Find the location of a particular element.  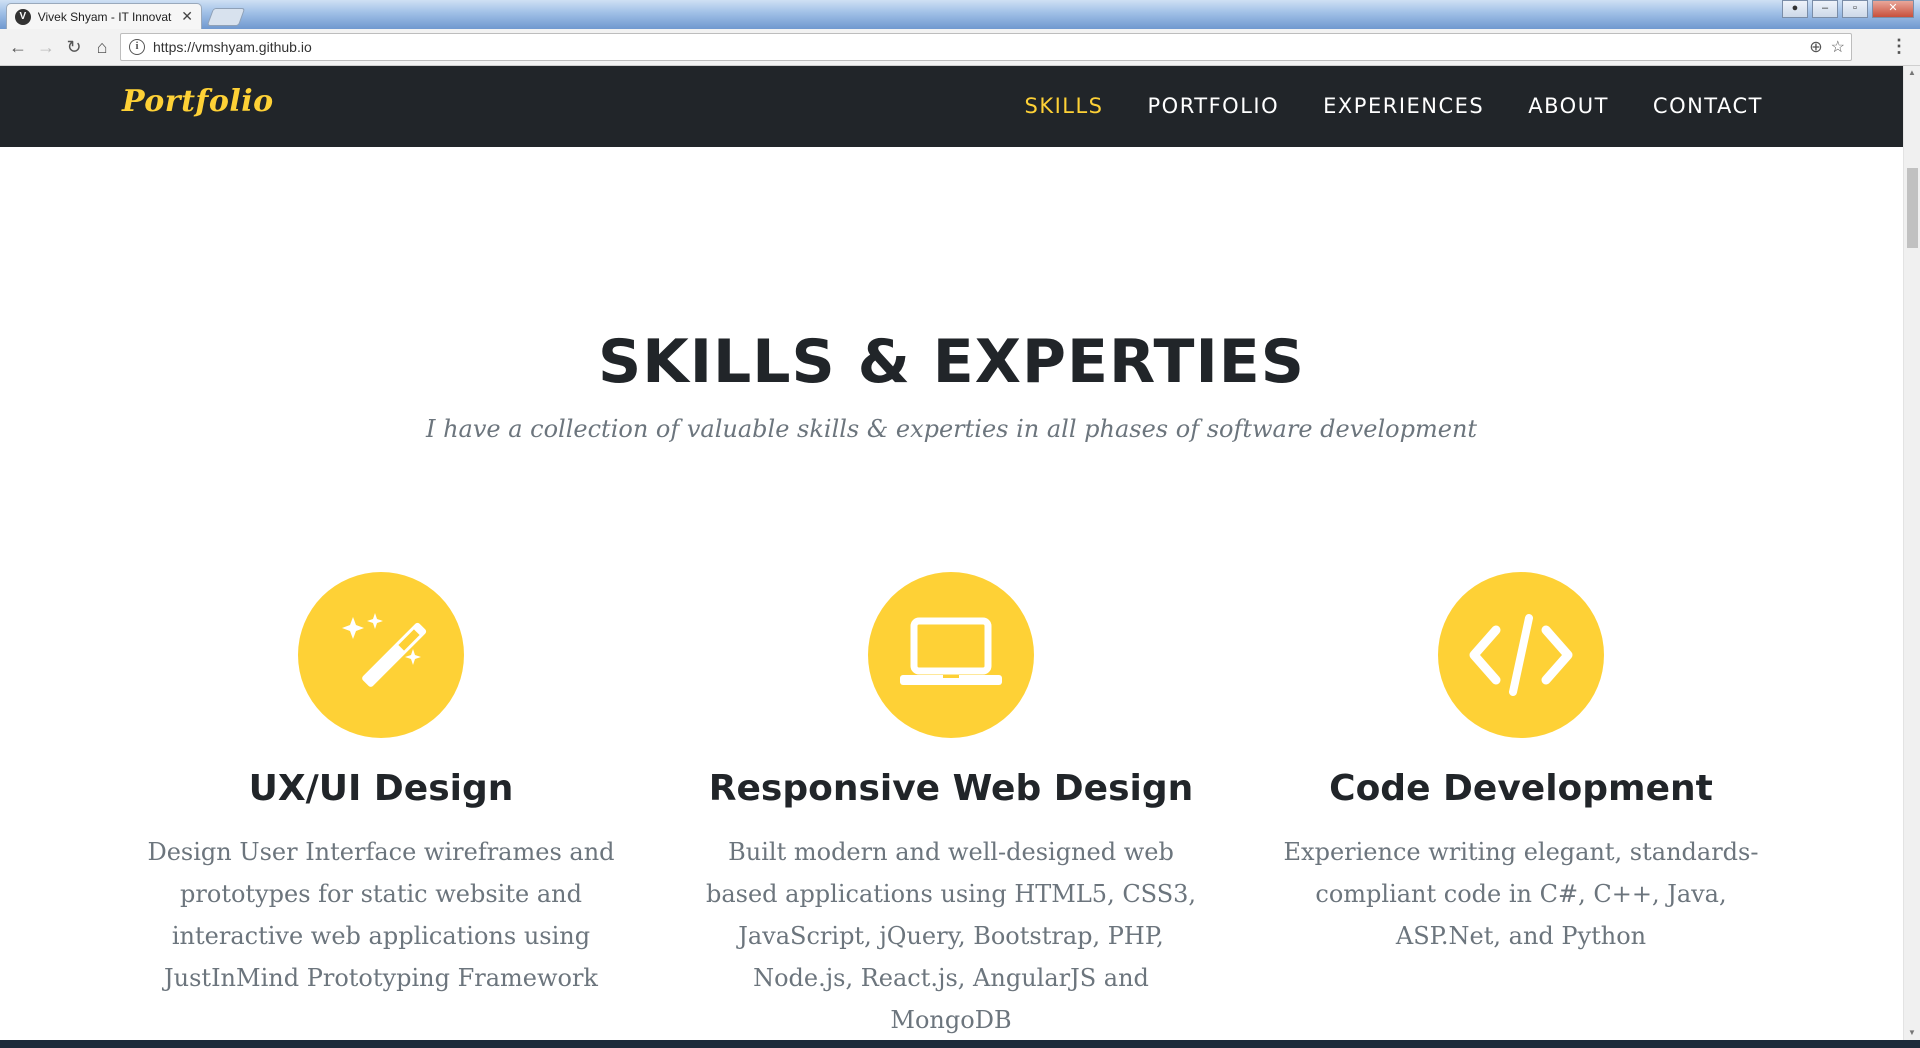

nav-link-contact: CONTACT is located at coordinates (1708, 106).